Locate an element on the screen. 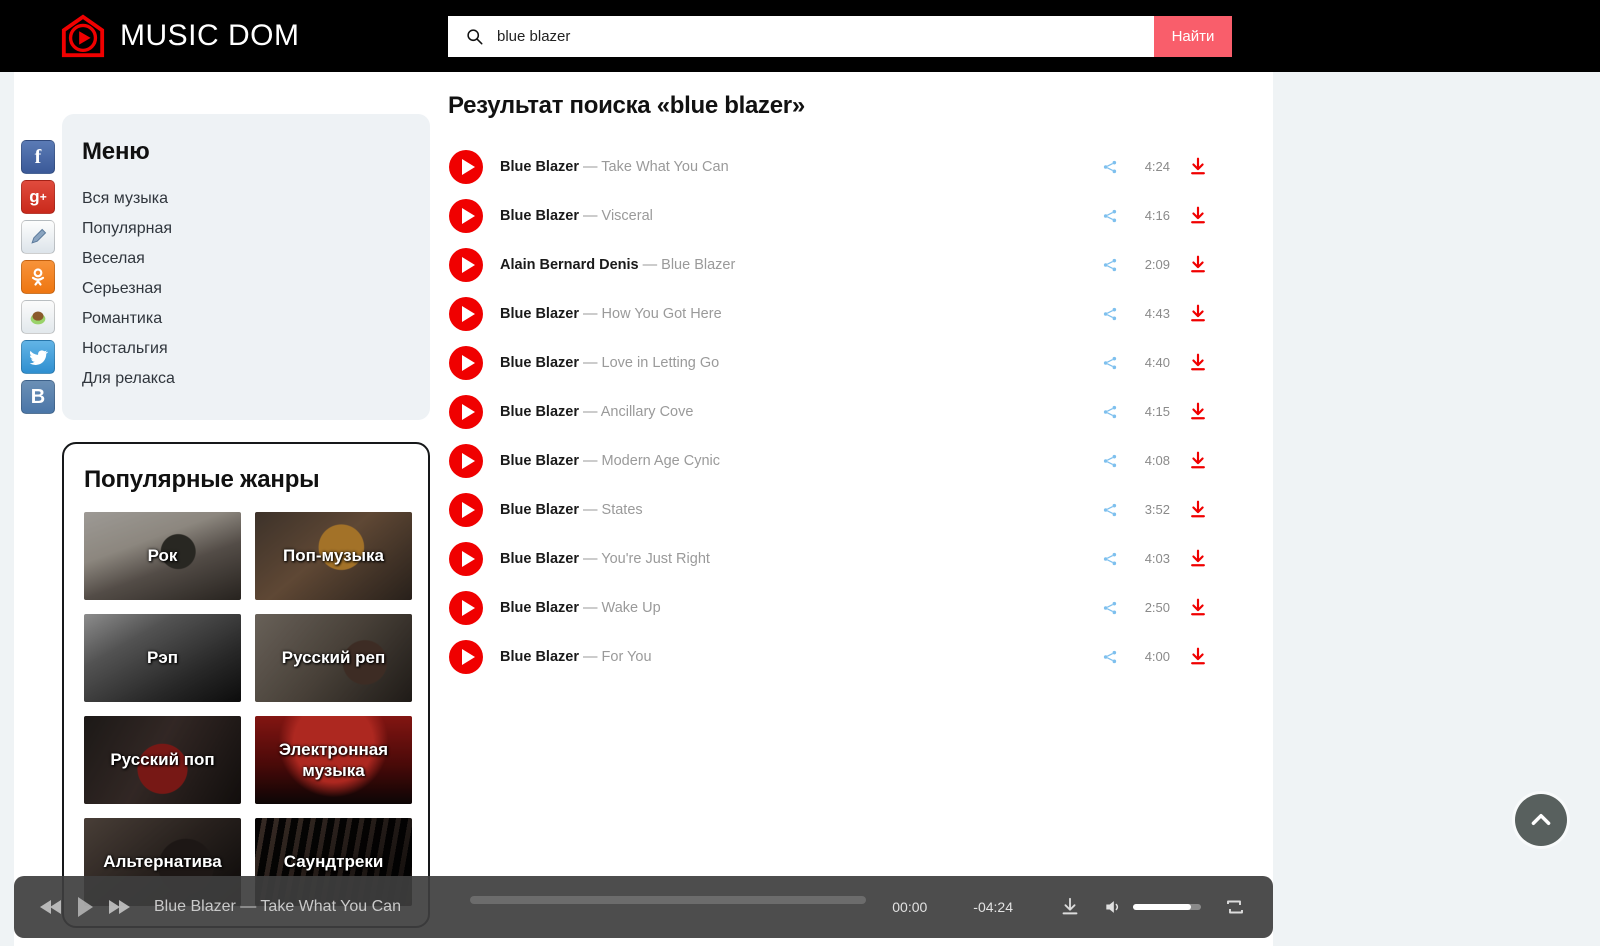  previous-icon is located at coordinates (51, 907).